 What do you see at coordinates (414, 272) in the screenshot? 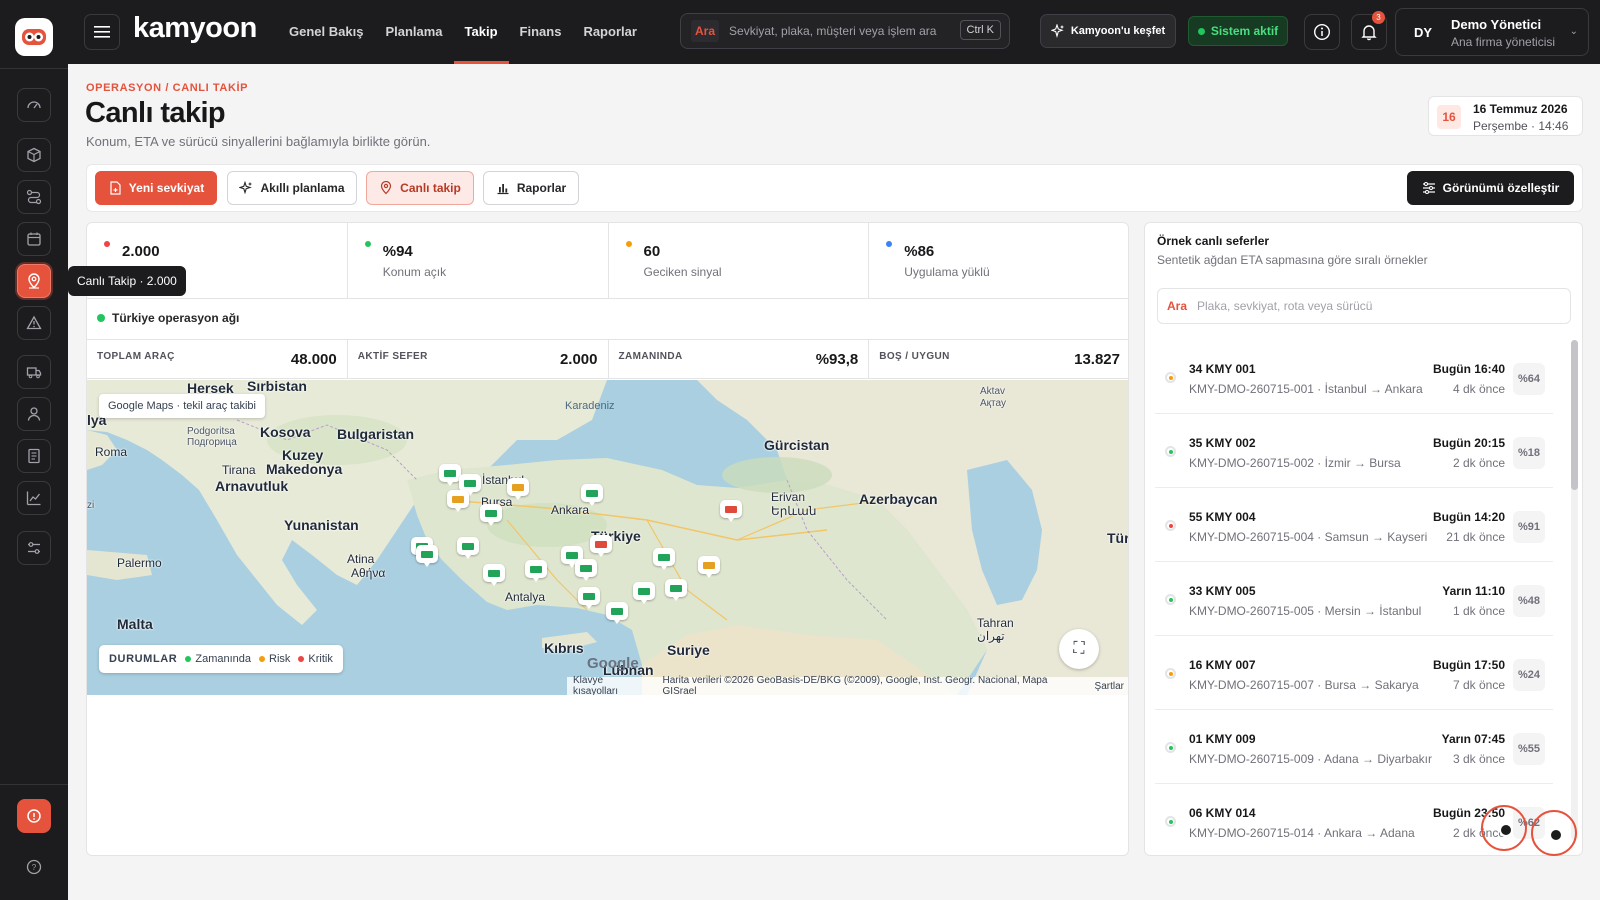
I see `kpi-label: Konum açık` at bounding box center [414, 272].